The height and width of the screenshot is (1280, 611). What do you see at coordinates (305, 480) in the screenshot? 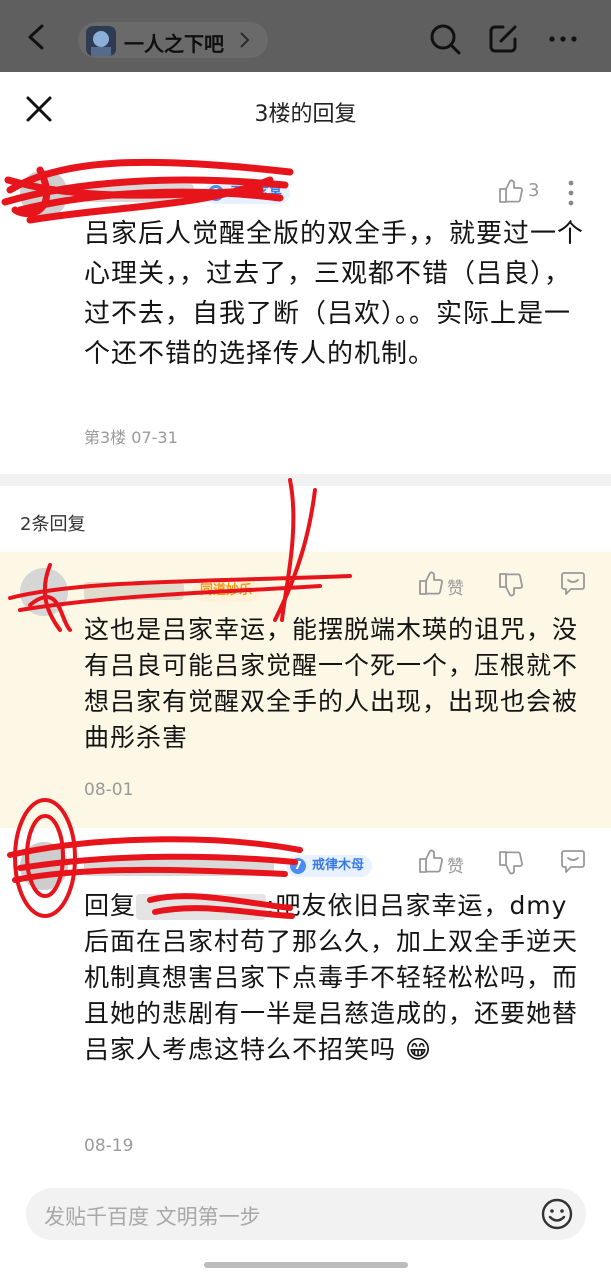
I see `section-divider` at bounding box center [305, 480].